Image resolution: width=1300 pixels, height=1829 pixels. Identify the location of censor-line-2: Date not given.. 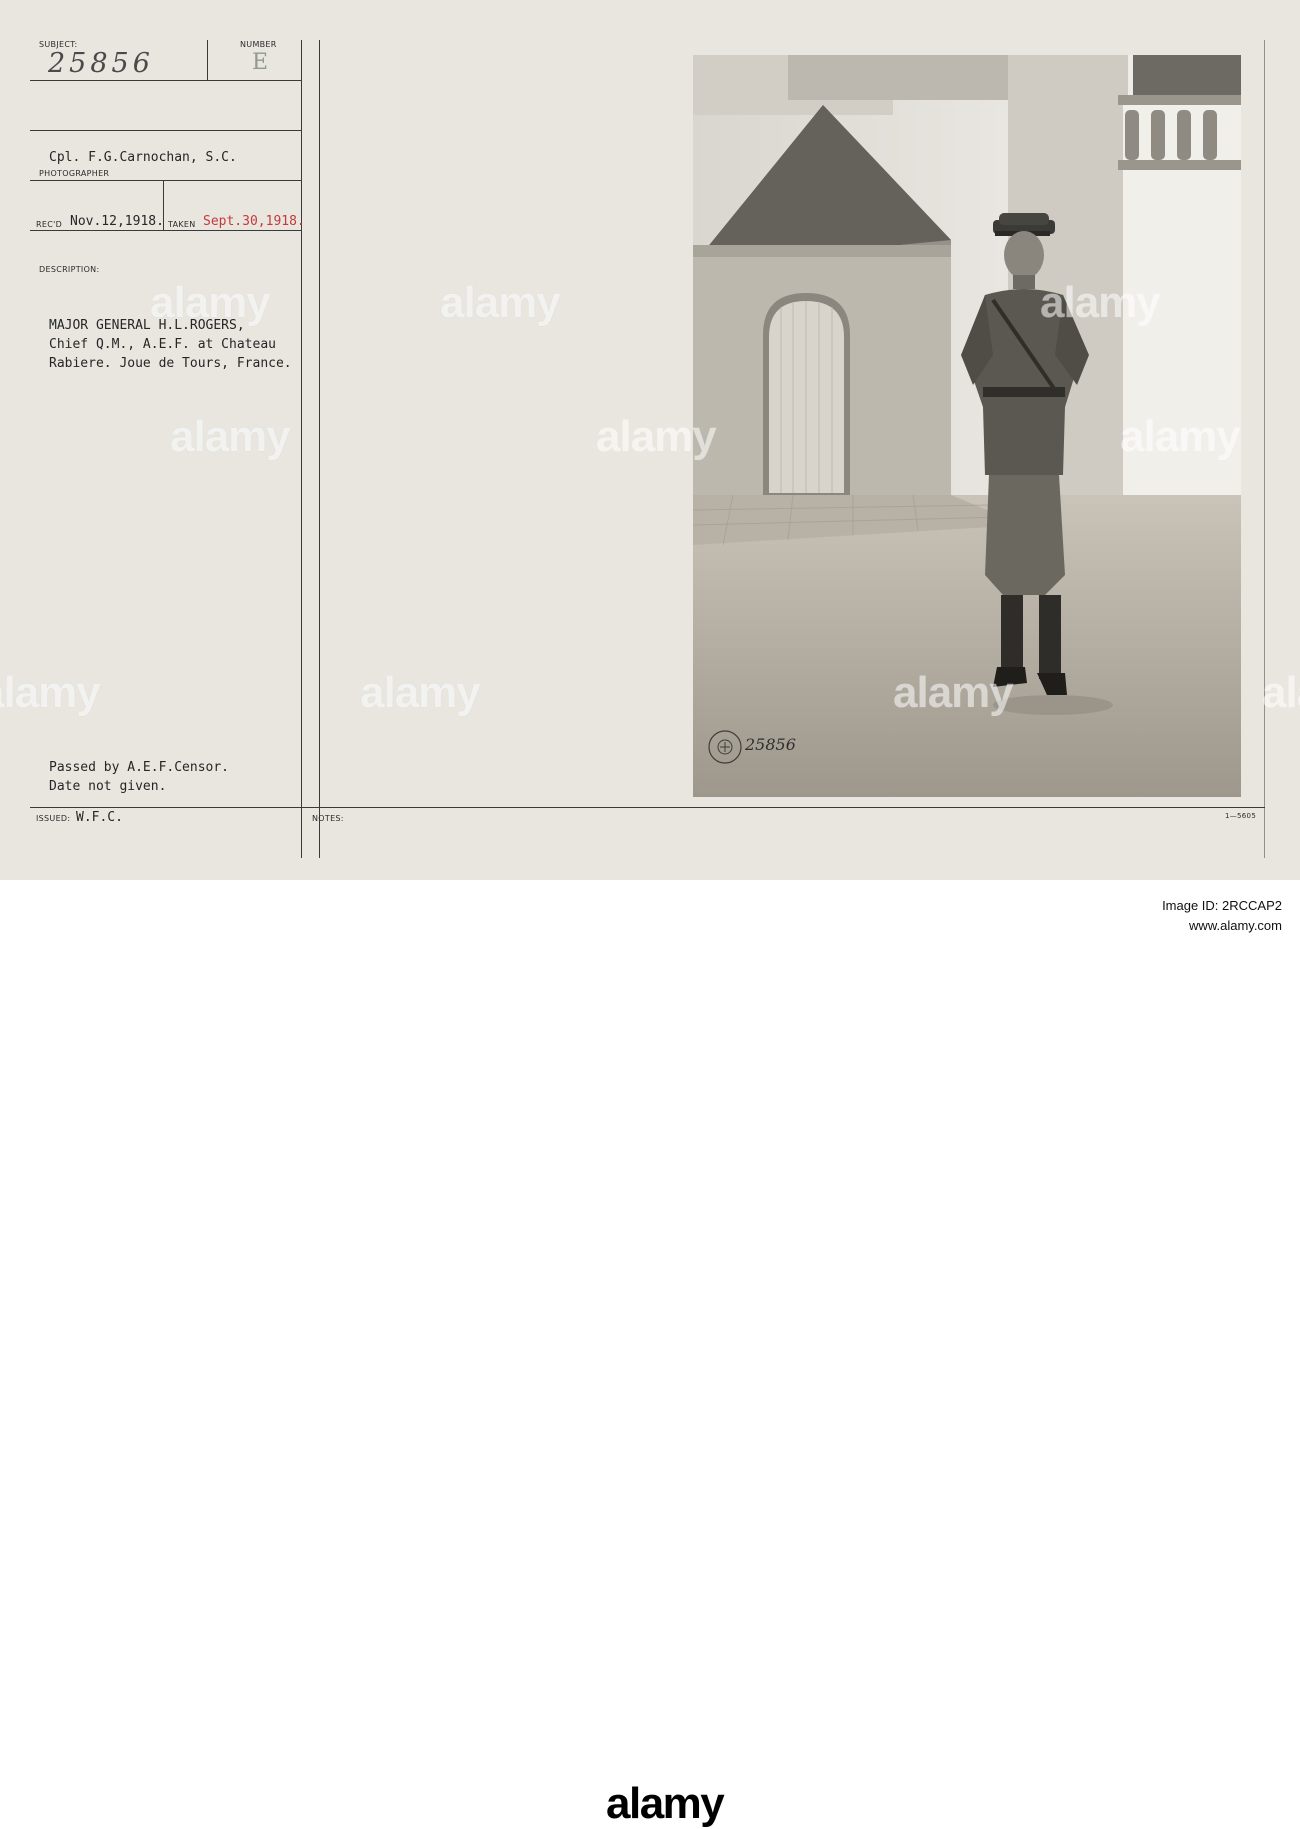
(108, 786).